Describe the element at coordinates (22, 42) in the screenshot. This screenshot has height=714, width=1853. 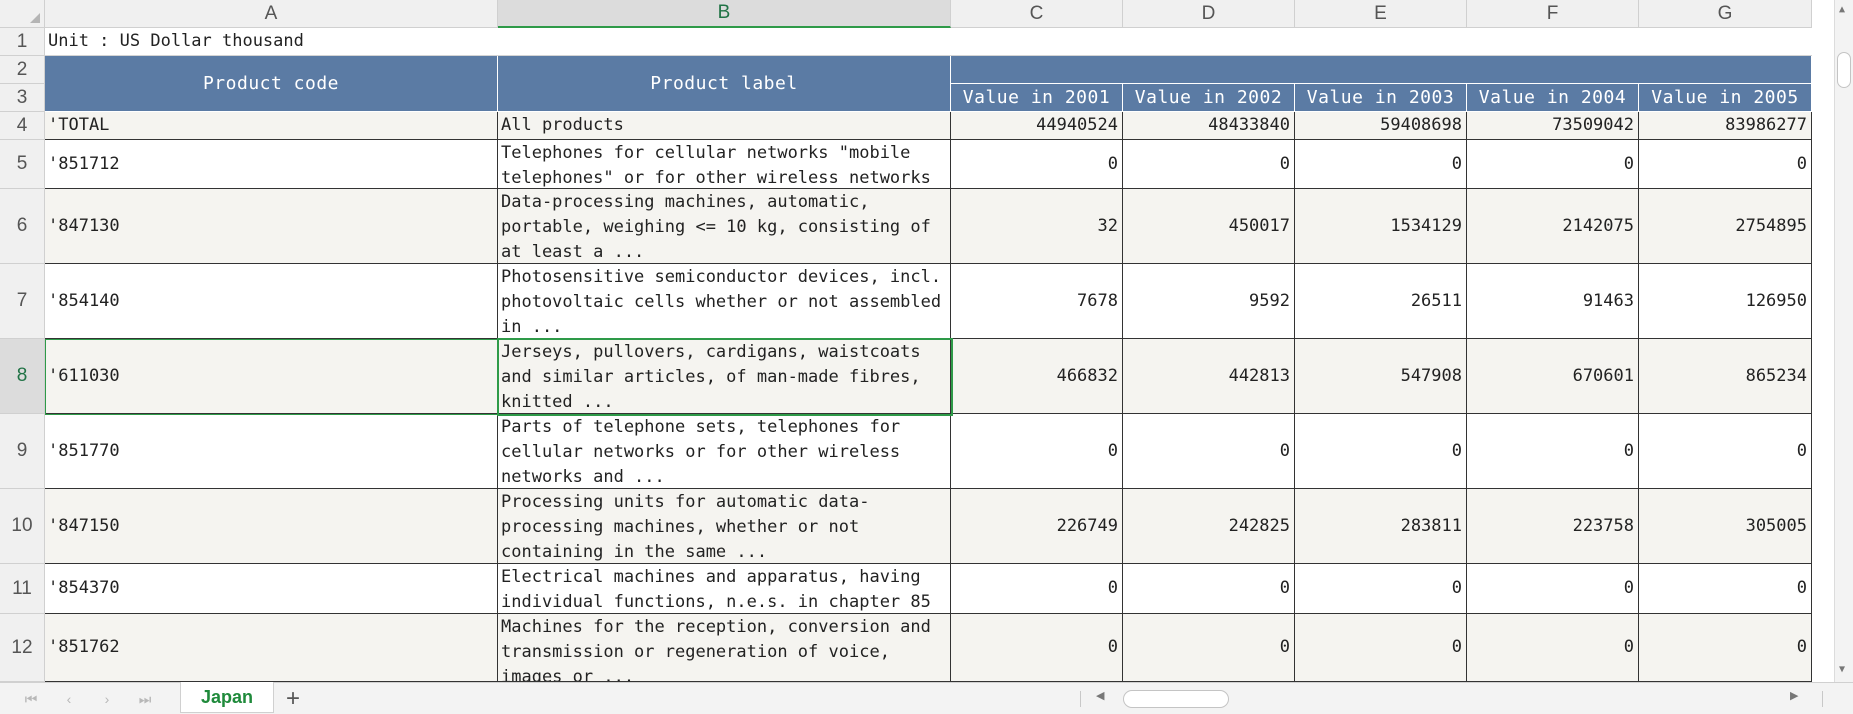
I see `row-header-1: 1` at that location.